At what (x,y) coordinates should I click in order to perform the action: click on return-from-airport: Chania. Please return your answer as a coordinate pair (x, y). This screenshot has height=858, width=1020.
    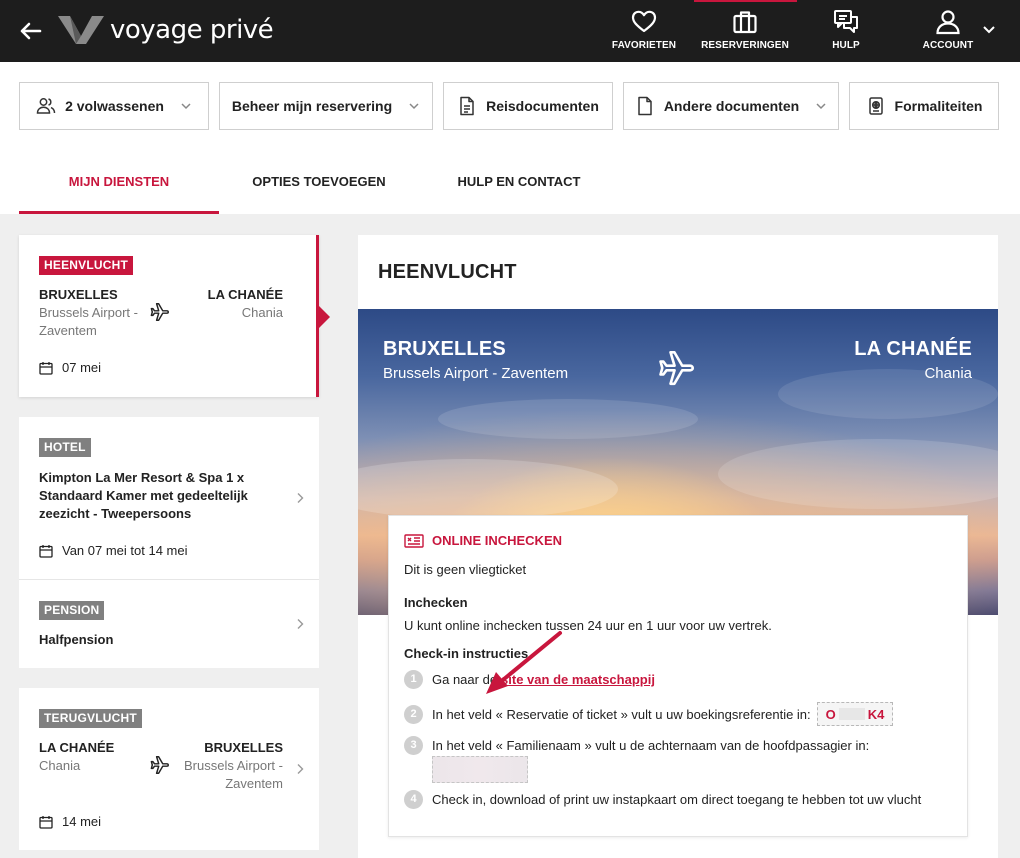
    Looking at the image, I should click on (60, 765).